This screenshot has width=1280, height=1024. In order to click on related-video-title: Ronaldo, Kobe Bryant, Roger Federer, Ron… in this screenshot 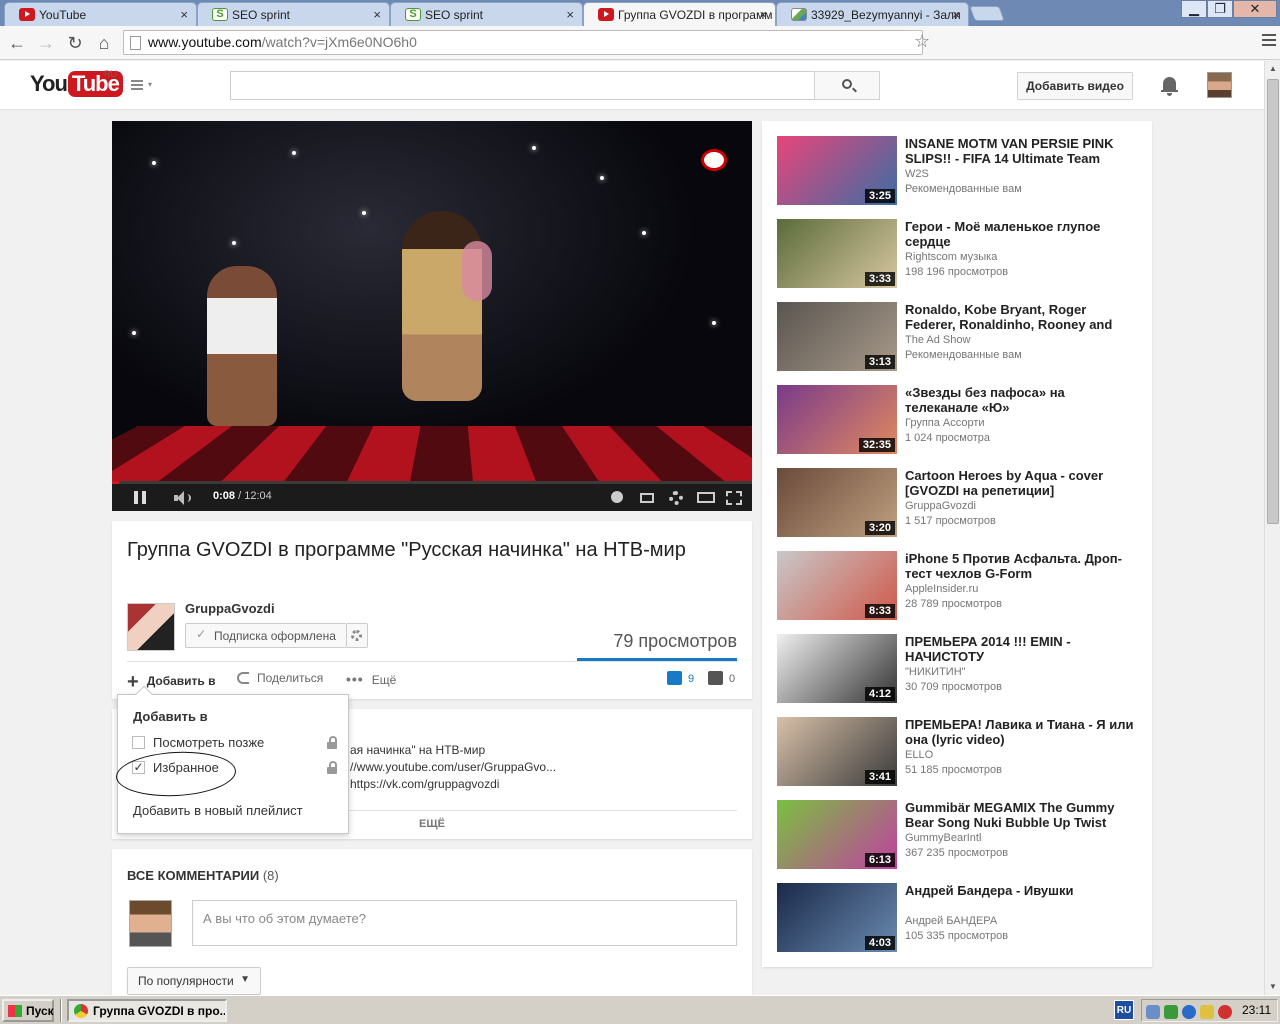, I will do `click(1021, 317)`.